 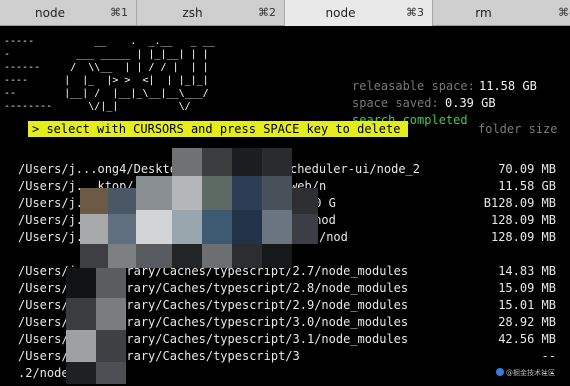 I want to click on folder-size: 15.09 MB, so click(x=527, y=288).